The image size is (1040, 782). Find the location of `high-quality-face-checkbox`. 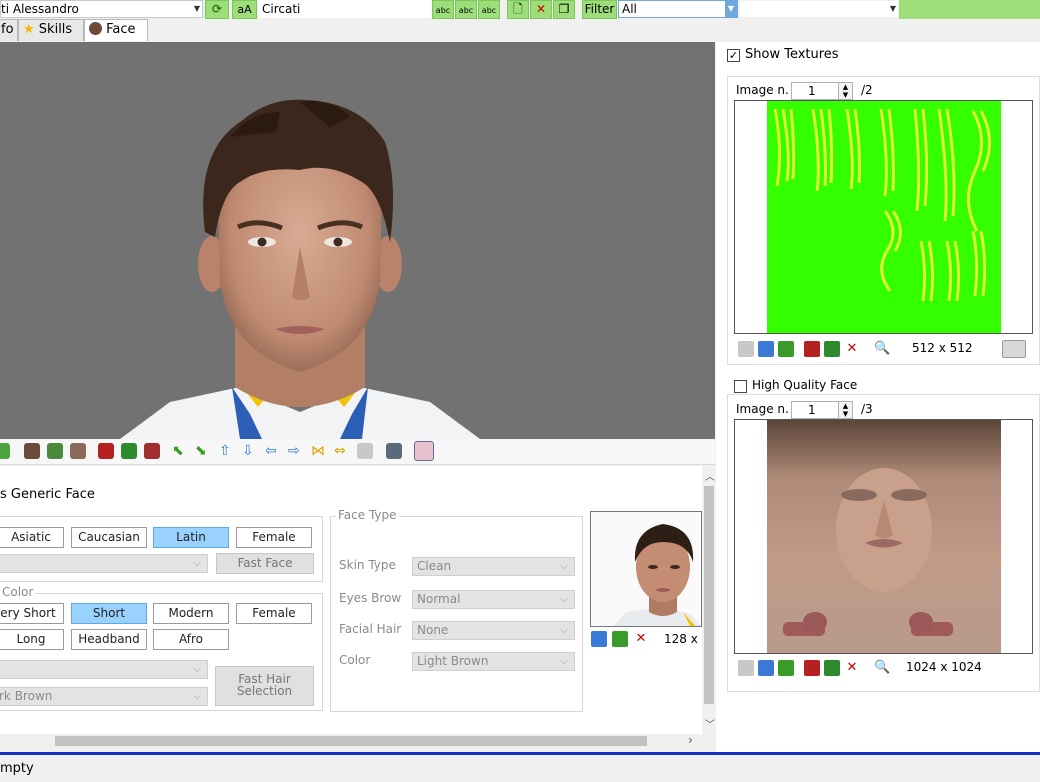

high-quality-face-checkbox is located at coordinates (740, 386).